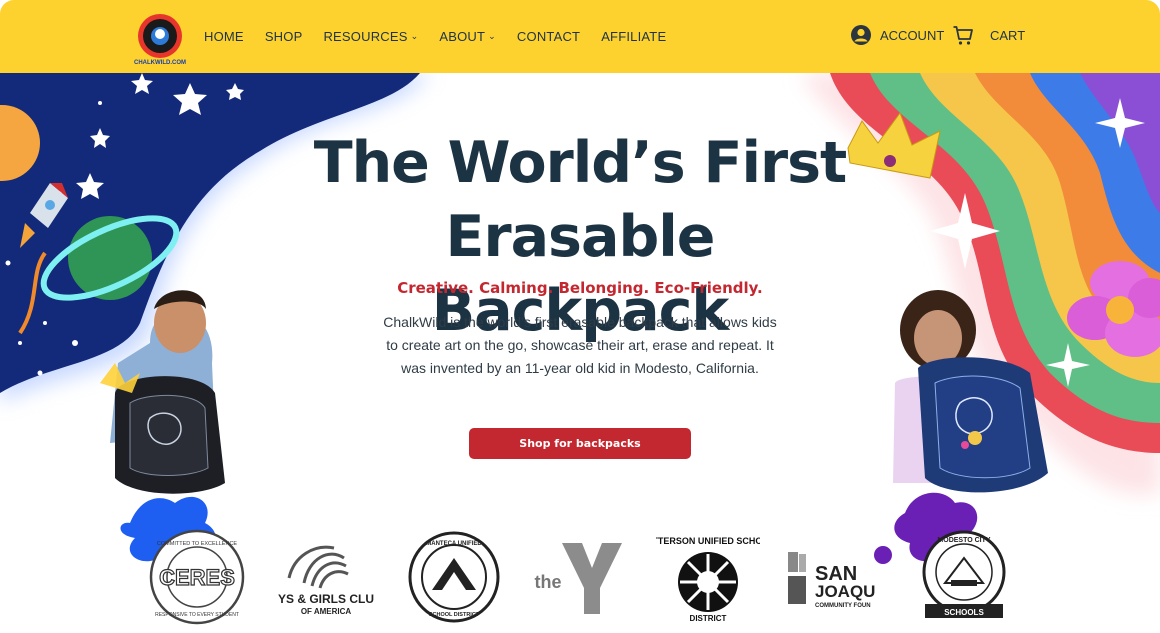  I want to click on nav-about-label: ABOUT, so click(462, 36).